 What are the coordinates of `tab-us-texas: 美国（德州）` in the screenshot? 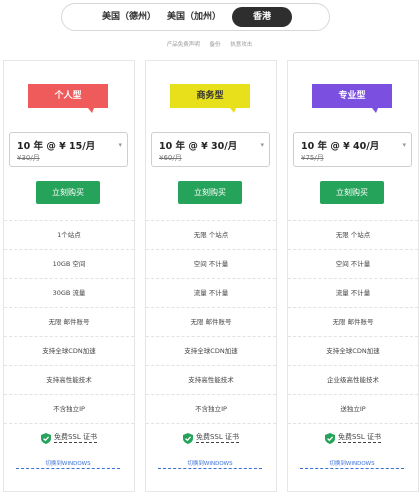 It's located at (129, 17).